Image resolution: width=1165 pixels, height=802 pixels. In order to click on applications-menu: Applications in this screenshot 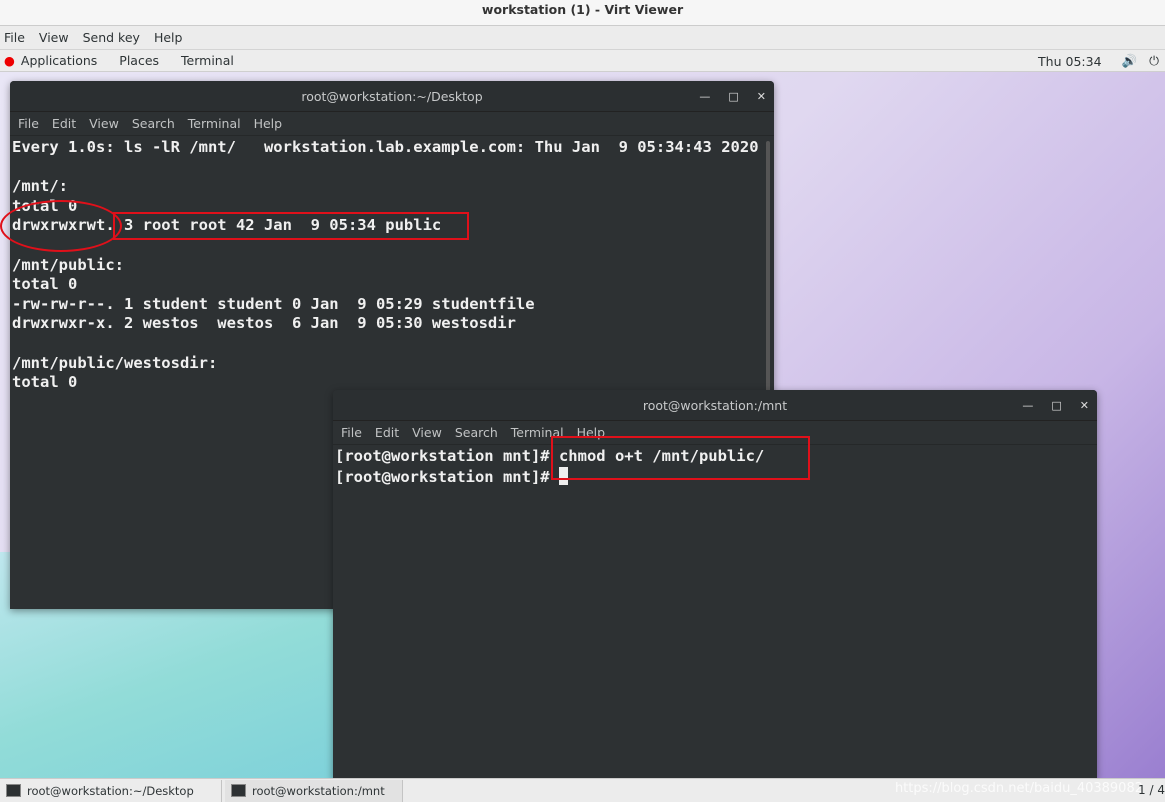, I will do `click(59, 60)`.